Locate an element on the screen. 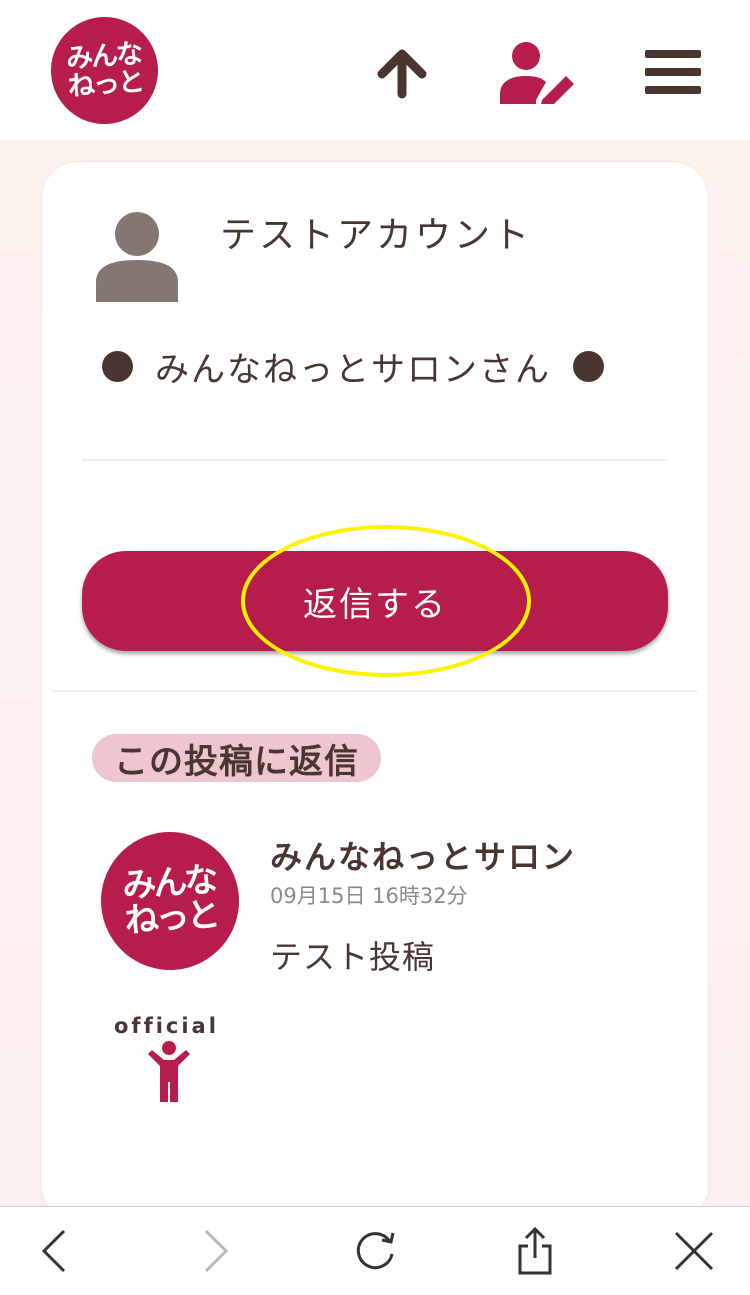  post-body: テスト投稿 is located at coordinates (353, 957).